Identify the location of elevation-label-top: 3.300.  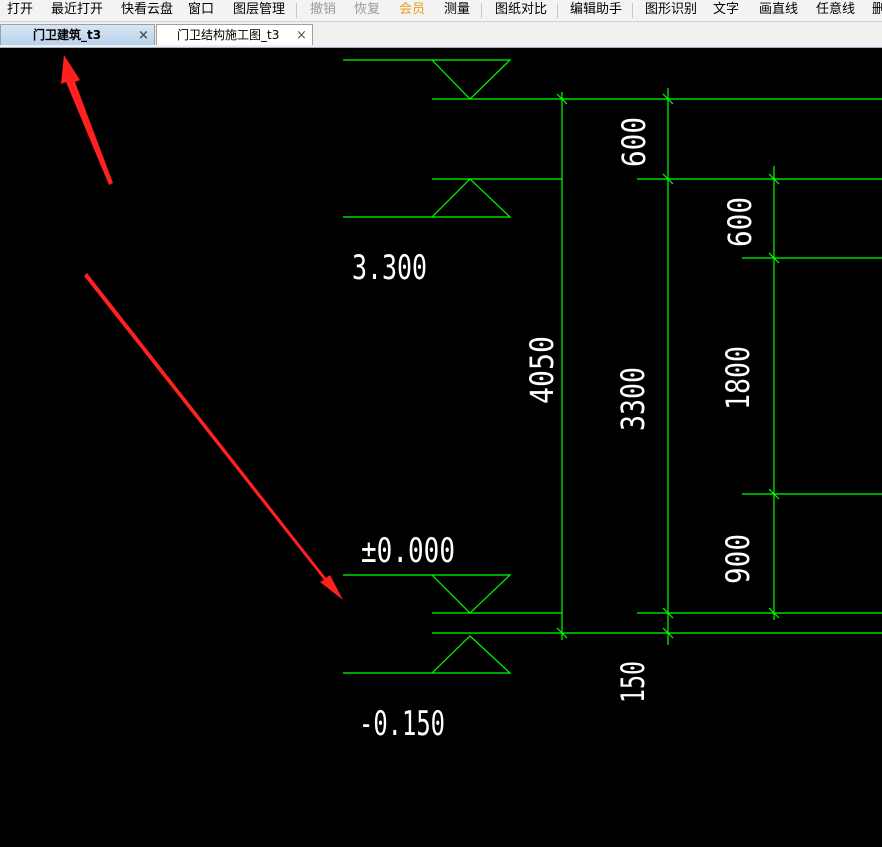
(389, 268).